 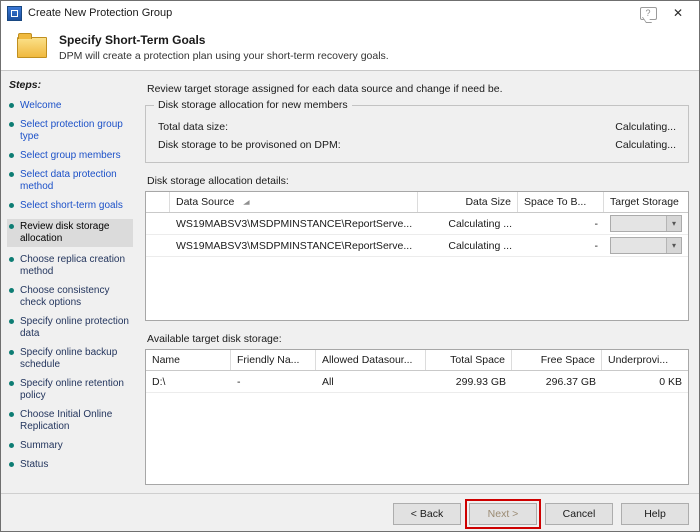 What do you see at coordinates (294, 202) in the screenshot?
I see `column-header-data-source: Data Source ◢` at bounding box center [294, 202].